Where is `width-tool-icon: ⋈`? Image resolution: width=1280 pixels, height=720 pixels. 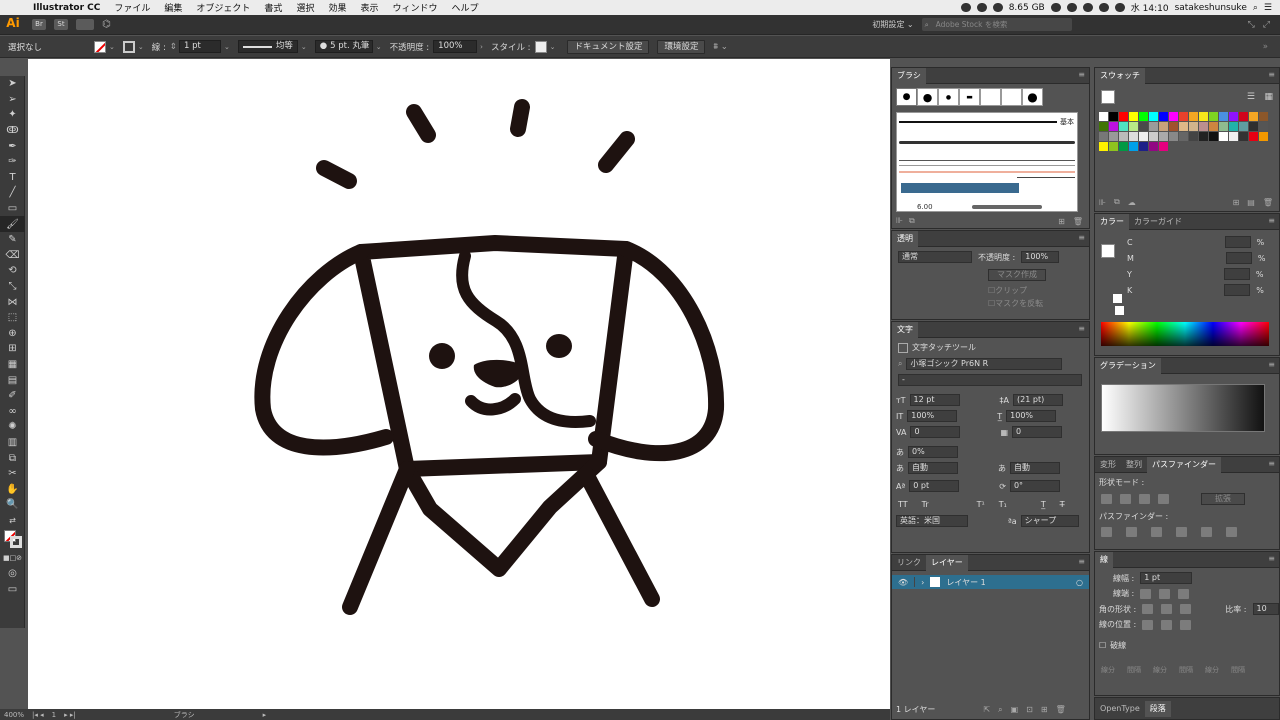
width-tool-icon: ⋈ is located at coordinates (12, 302).